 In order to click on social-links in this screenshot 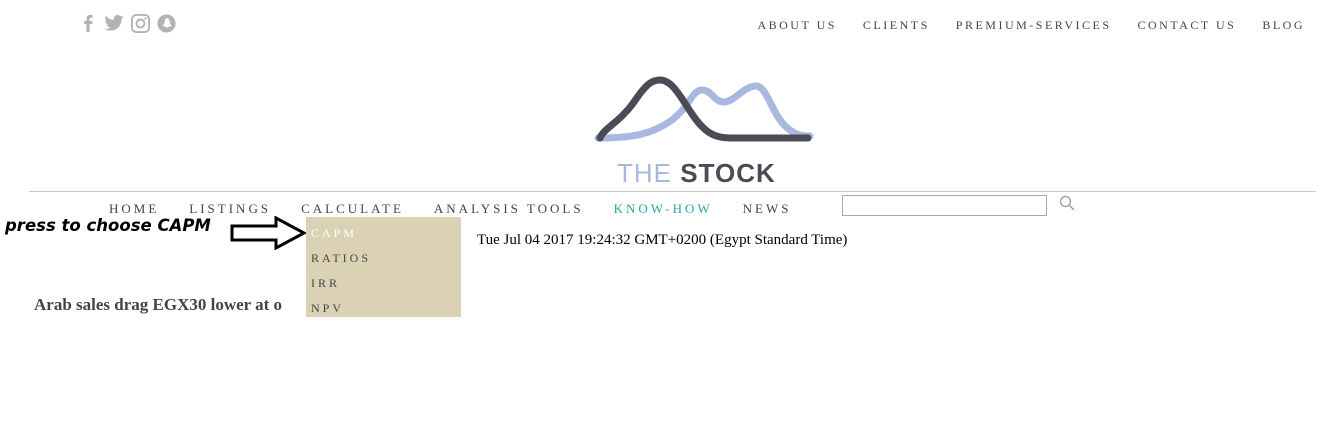, I will do `click(127, 23)`.